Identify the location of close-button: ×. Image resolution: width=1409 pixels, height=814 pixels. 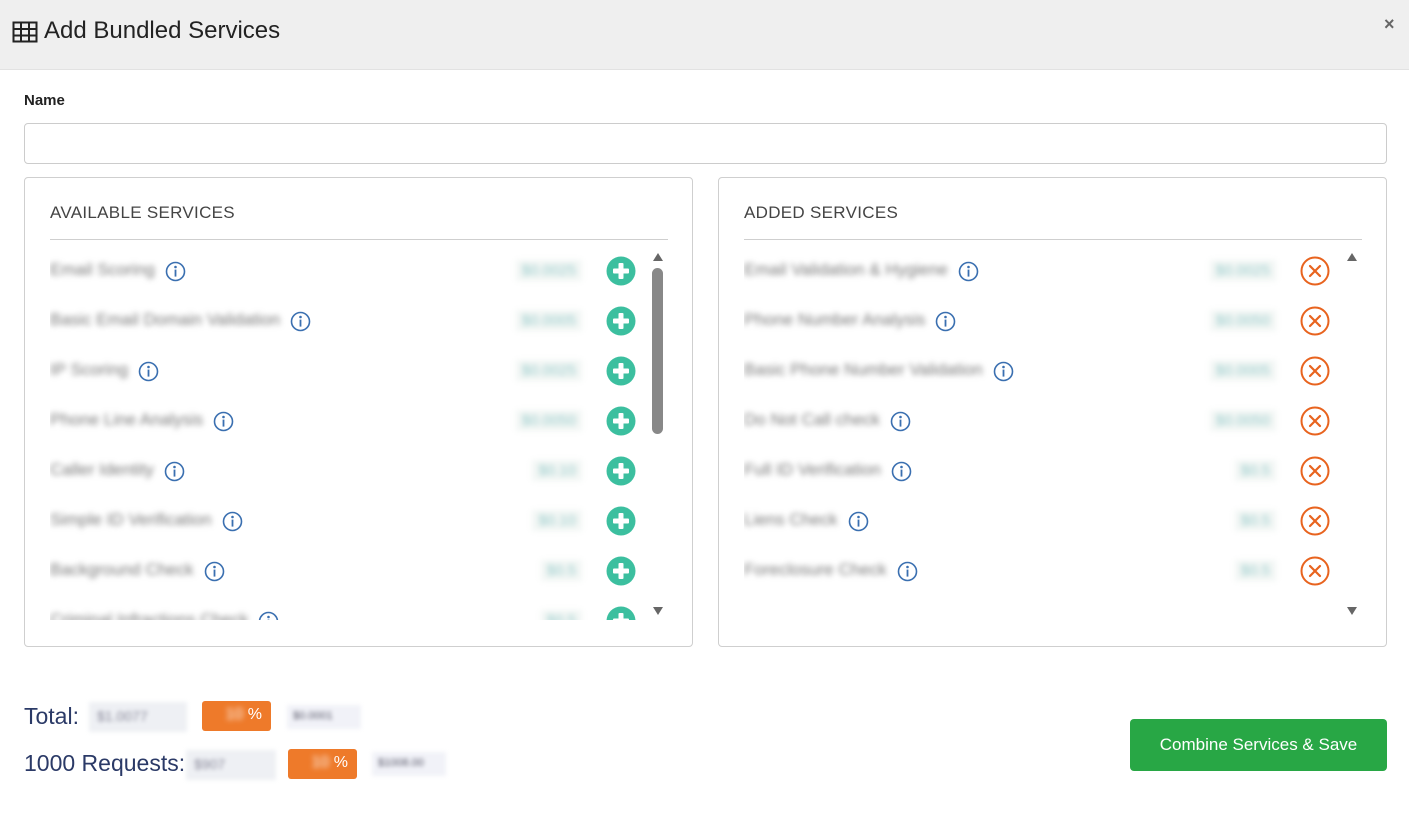
(1389, 24).